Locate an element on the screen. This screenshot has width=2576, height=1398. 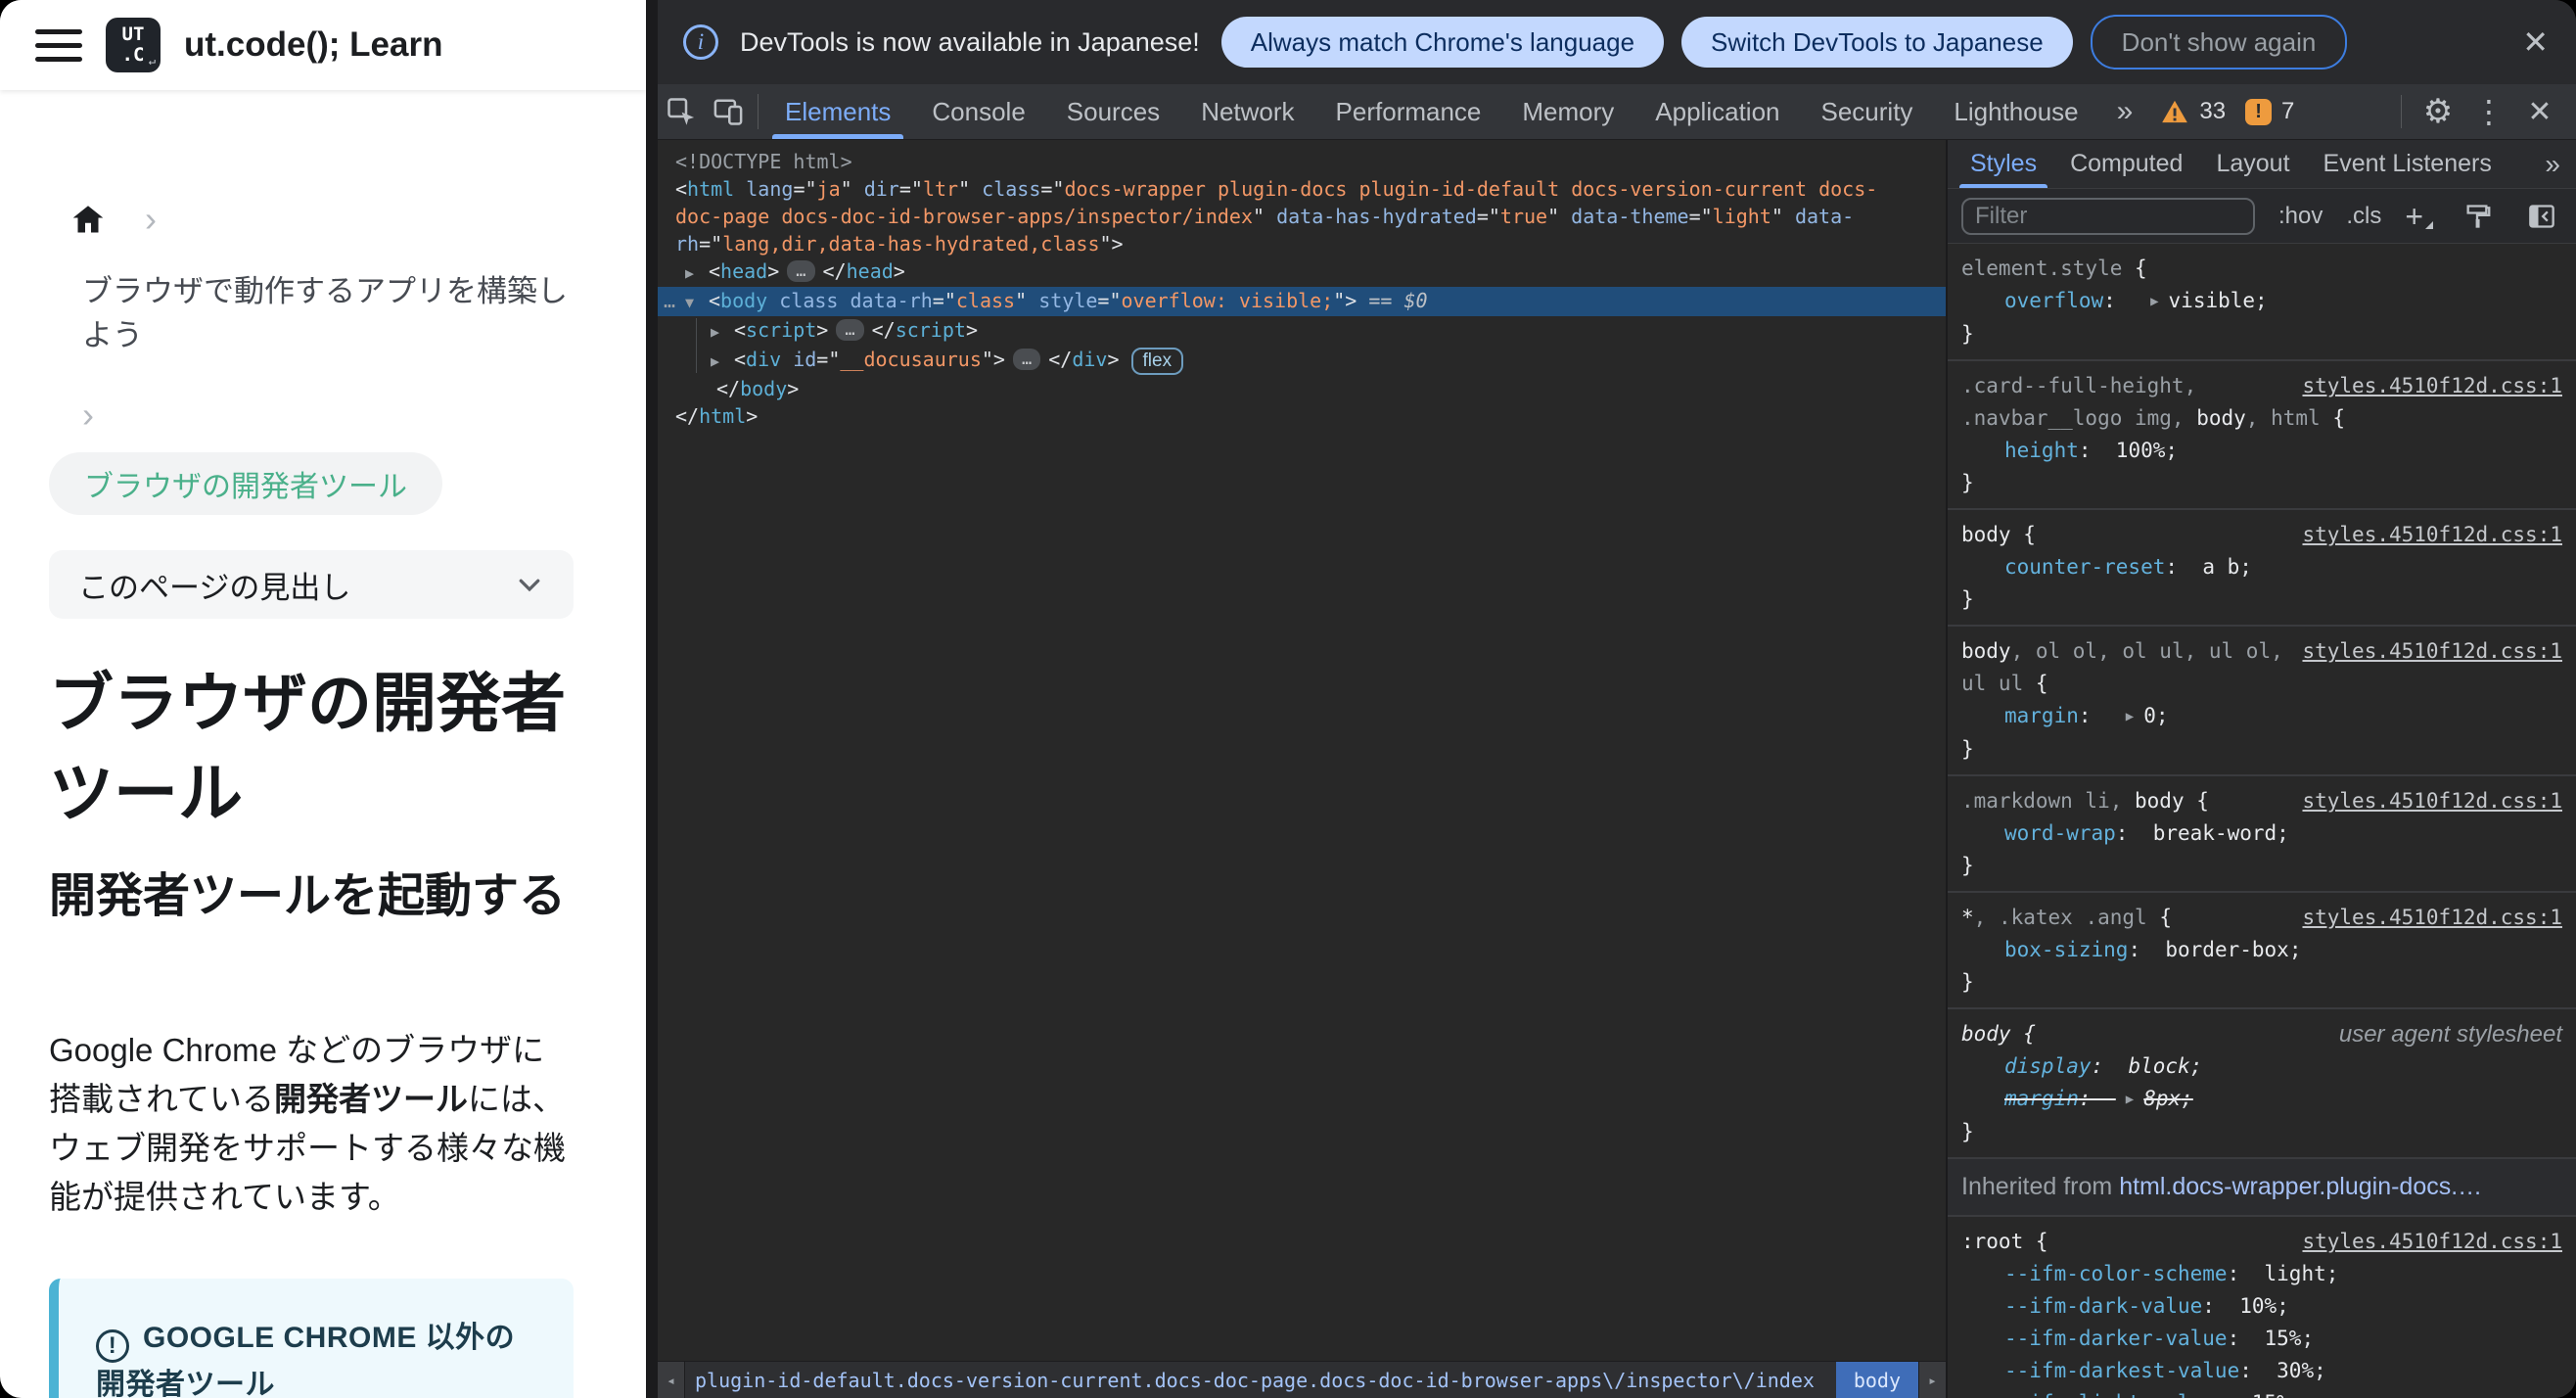
tab-application: Application is located at coordinates (1717, 111).